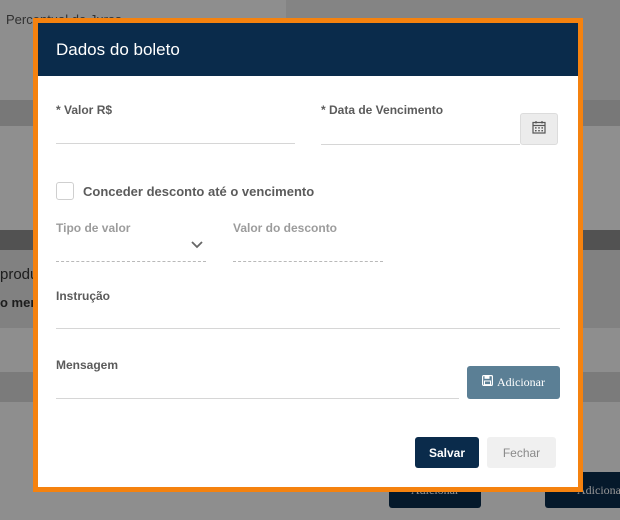 This screenshot has height=520, width=620. I want to click on valor-desconto-input, so click(308, 261).